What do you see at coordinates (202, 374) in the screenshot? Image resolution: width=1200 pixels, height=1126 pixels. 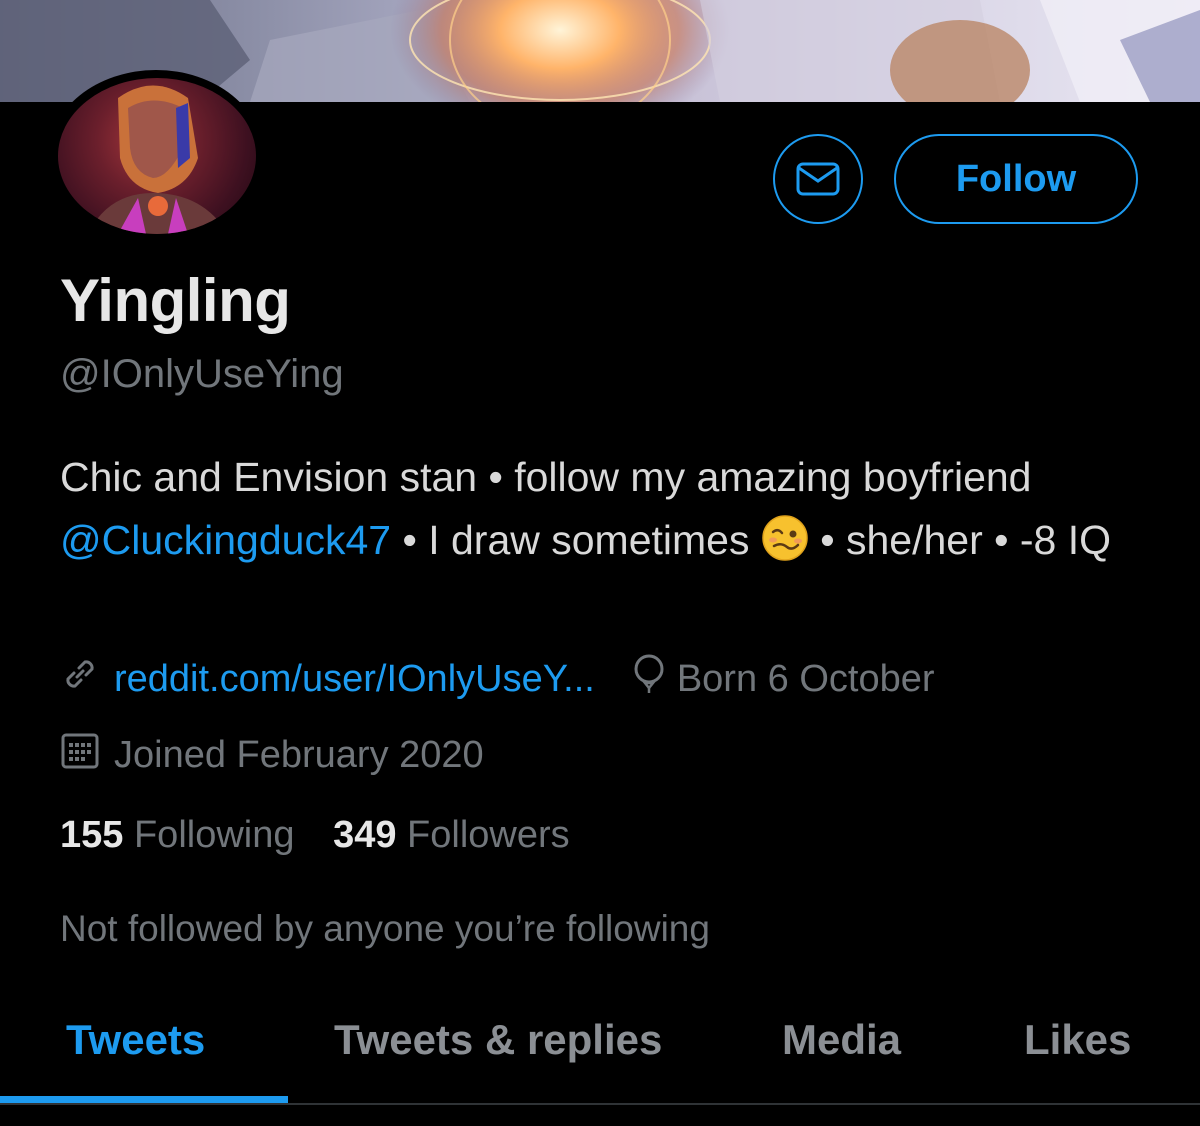 I see `user-handle: @IOnlyUseYing` at bounding box center [202, 374].